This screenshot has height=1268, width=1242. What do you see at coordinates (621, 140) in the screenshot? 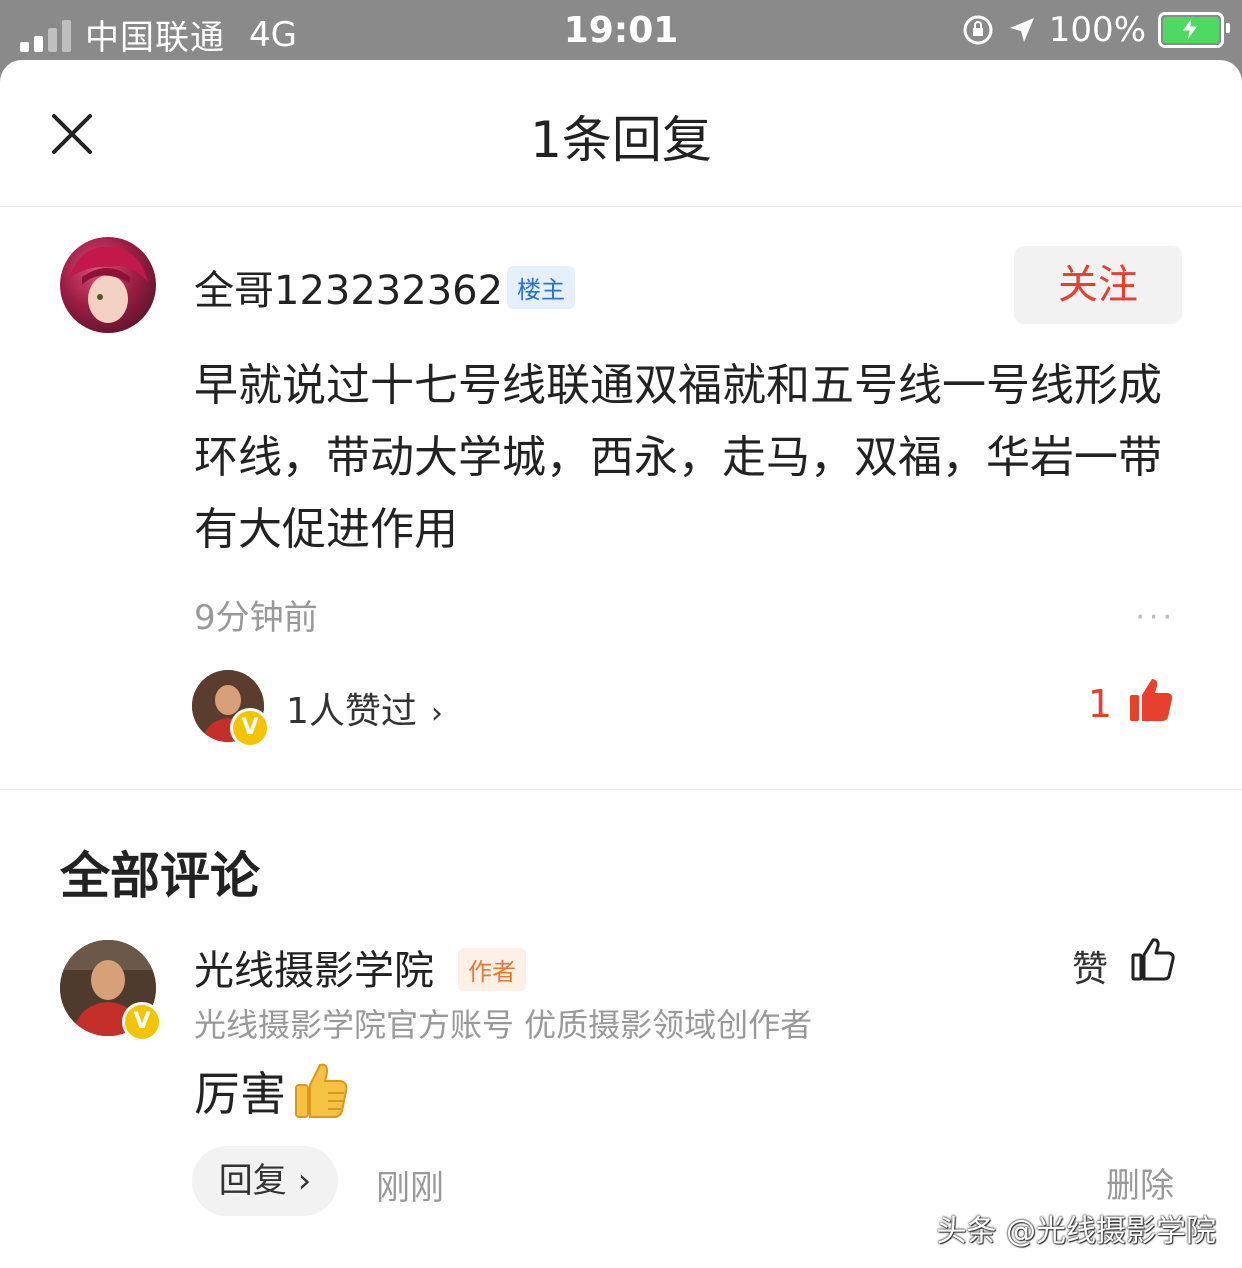
I see `sheet-title: 1条回复` at bounding box center [621, 140].